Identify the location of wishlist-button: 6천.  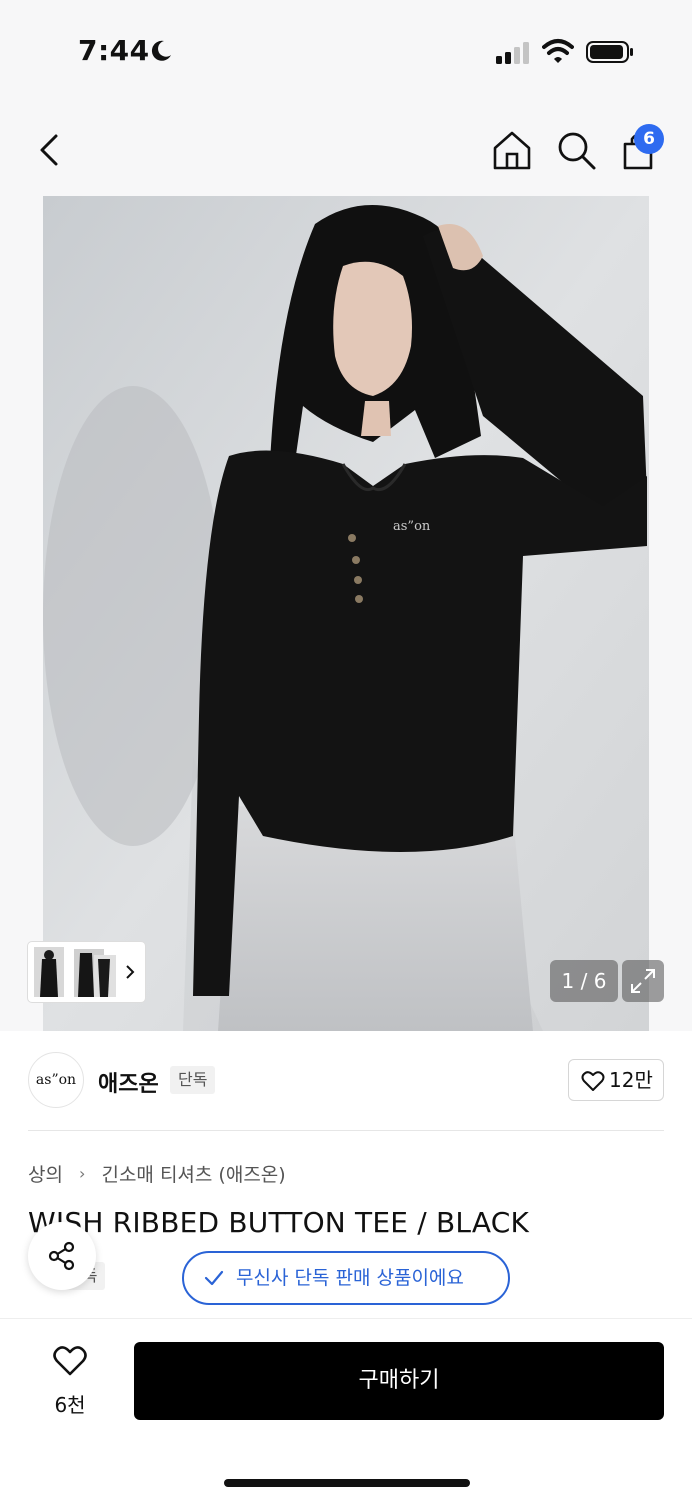
(70, 1385).